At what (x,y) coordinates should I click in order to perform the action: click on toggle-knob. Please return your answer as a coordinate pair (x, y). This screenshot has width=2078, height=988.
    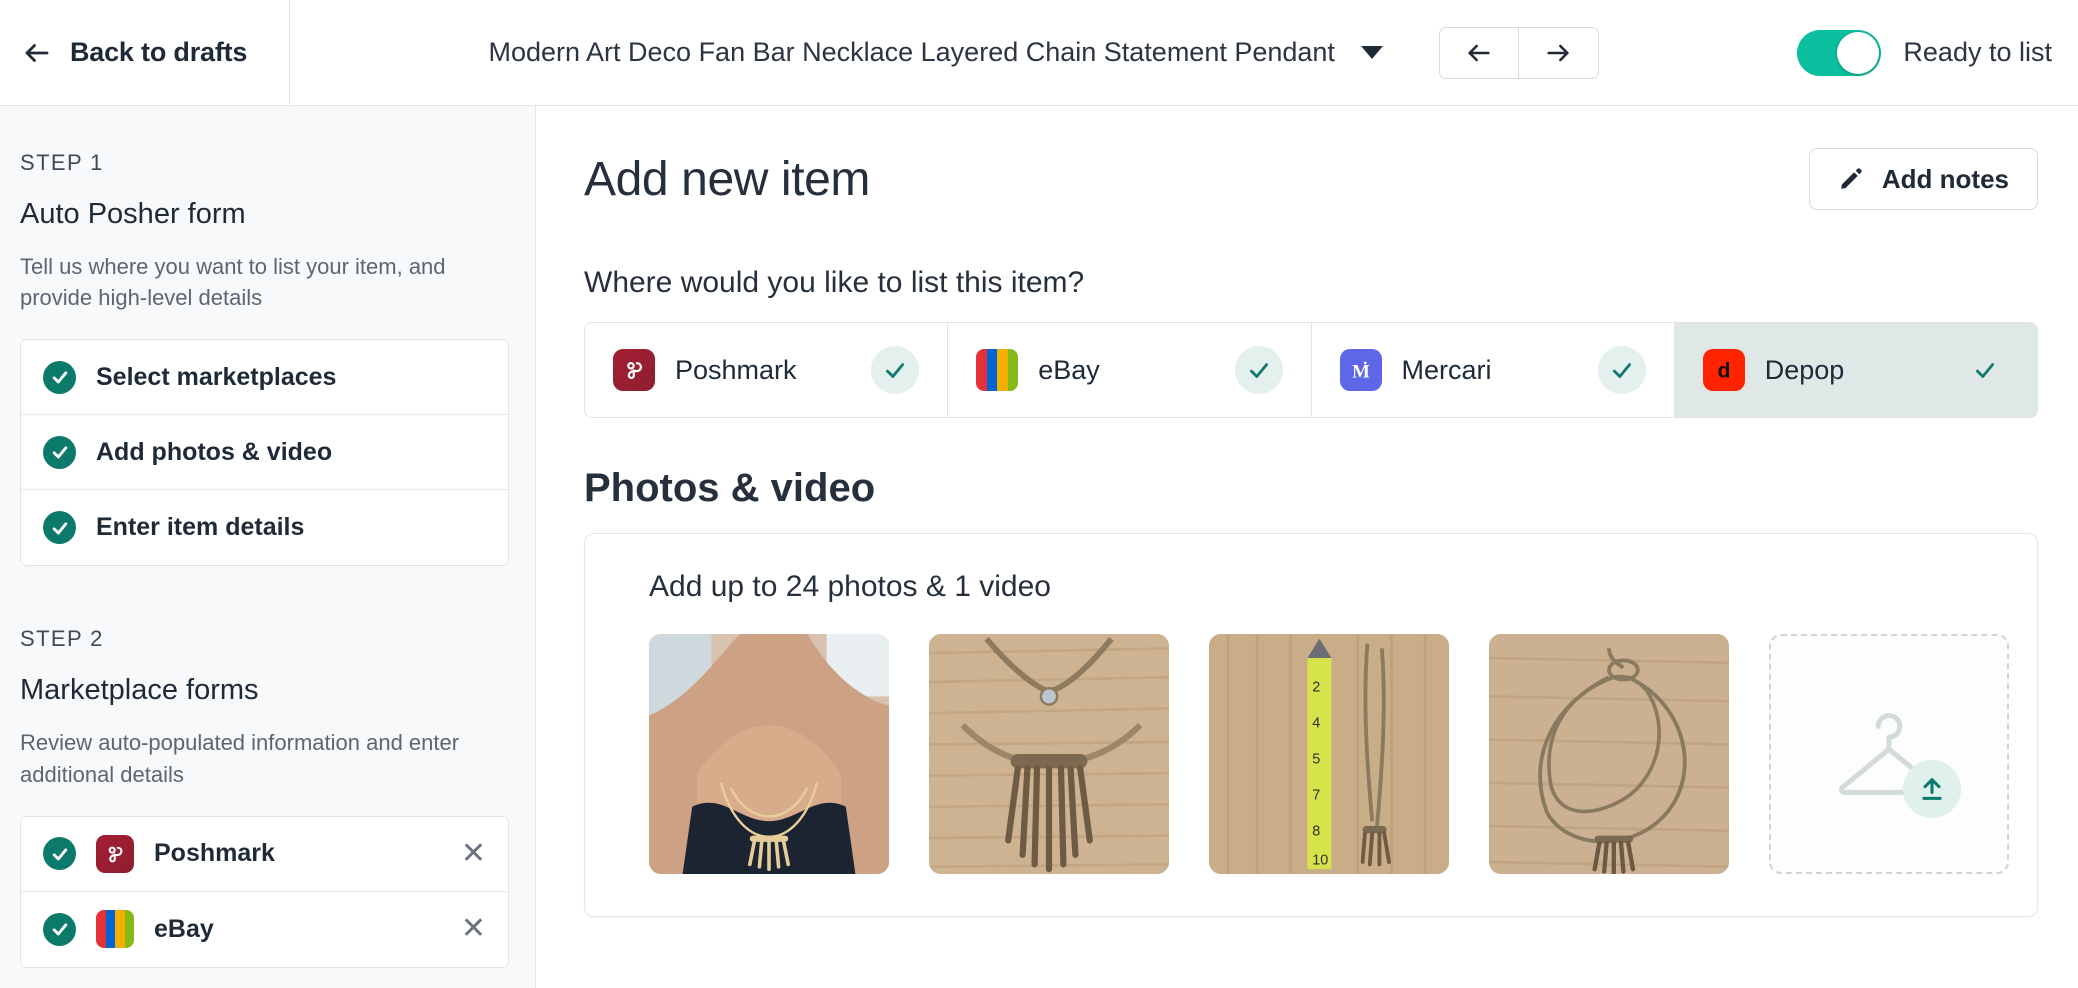
    Looking at the image, I should click on (1858, 52).